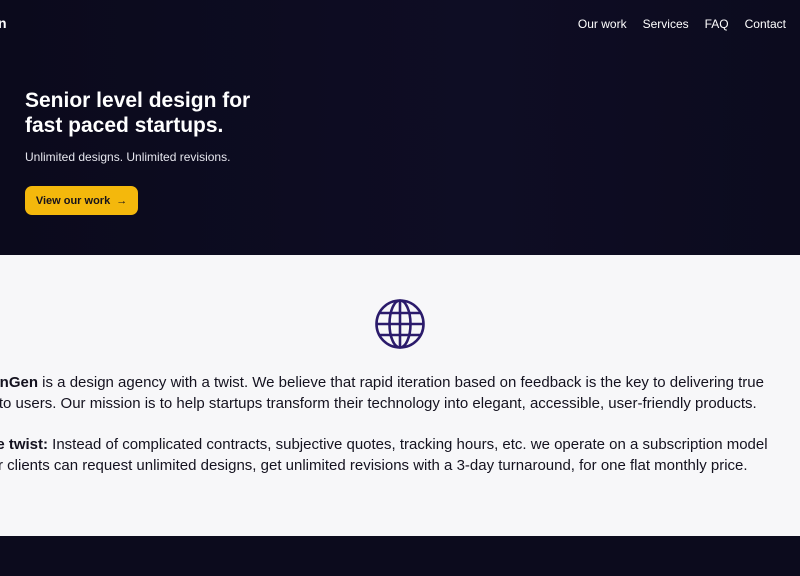  Describe the element at coordinates (666, 24) in the screenshot. I see `nav-link-services: Services` at that location.